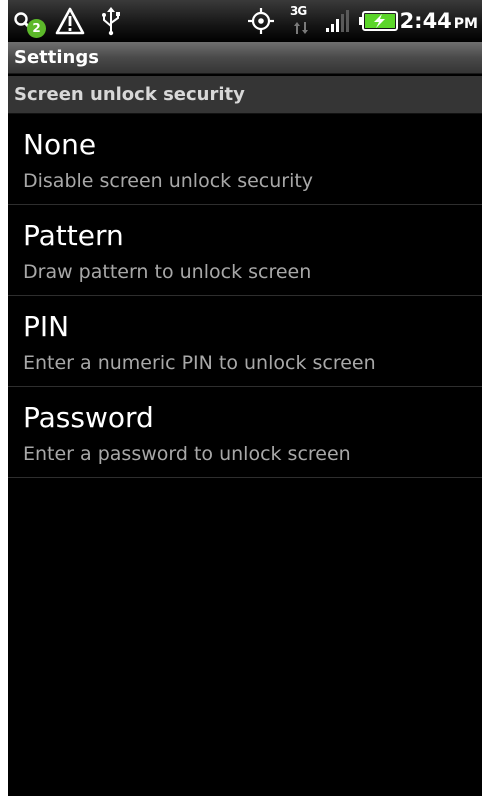  What do you see at coordinates (187, 454) in the screenshot?
I see `option-summary: Enter a password to unlock screen` at bounding box center [187, 454].